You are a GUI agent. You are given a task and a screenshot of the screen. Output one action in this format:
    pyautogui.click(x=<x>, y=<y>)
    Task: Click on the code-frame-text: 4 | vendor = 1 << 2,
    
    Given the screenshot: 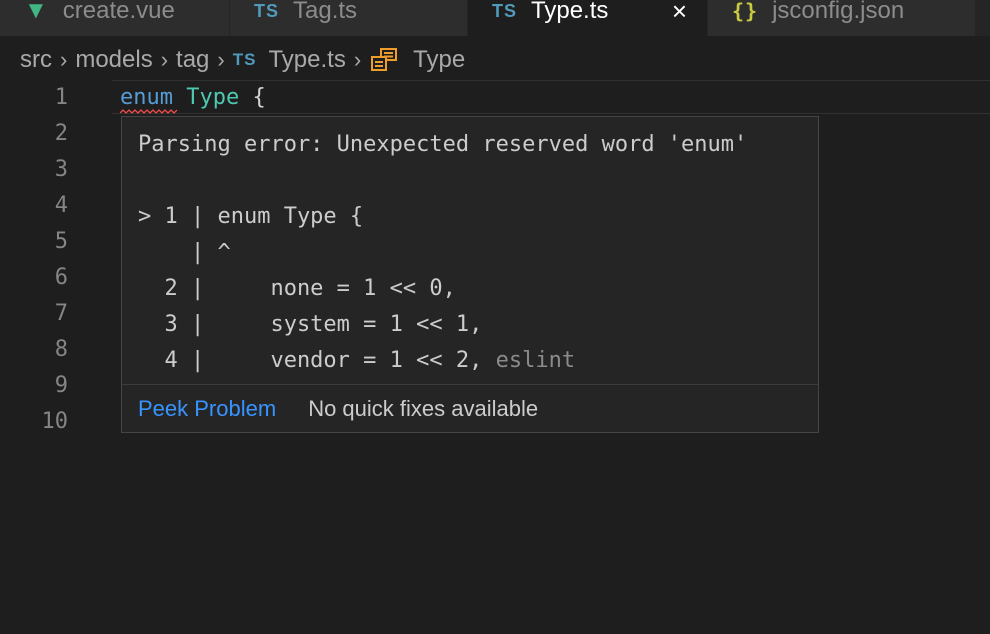 What is the action you would take?
    pyautogui.click(x=310, y=360)
    